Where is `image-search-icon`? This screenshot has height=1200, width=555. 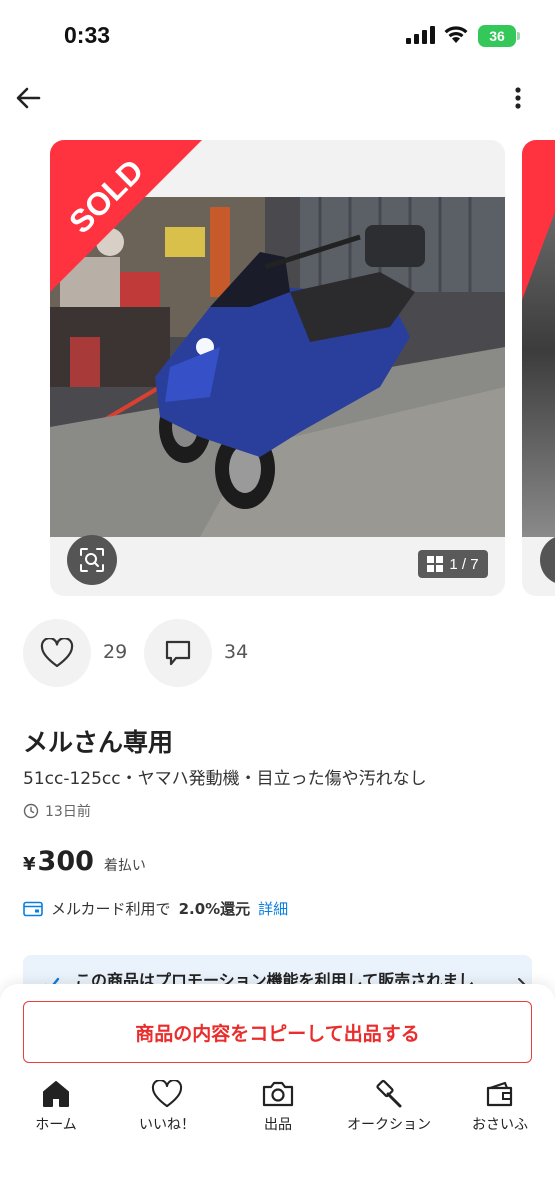 image-search-icon is located at coordinates (92, 560).